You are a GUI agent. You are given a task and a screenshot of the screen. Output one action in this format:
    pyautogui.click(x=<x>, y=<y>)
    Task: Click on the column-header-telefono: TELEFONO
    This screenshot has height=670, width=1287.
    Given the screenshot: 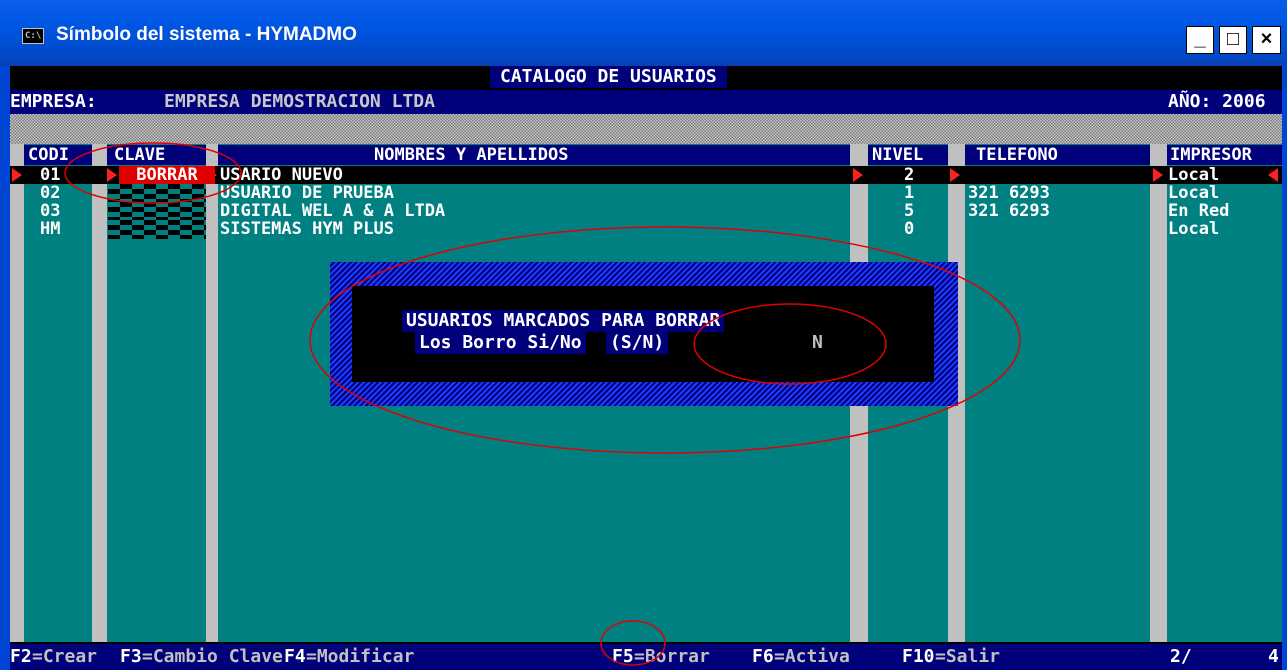 What is the action you would take?
    pyautogui.click(x=1017, y=155)
    